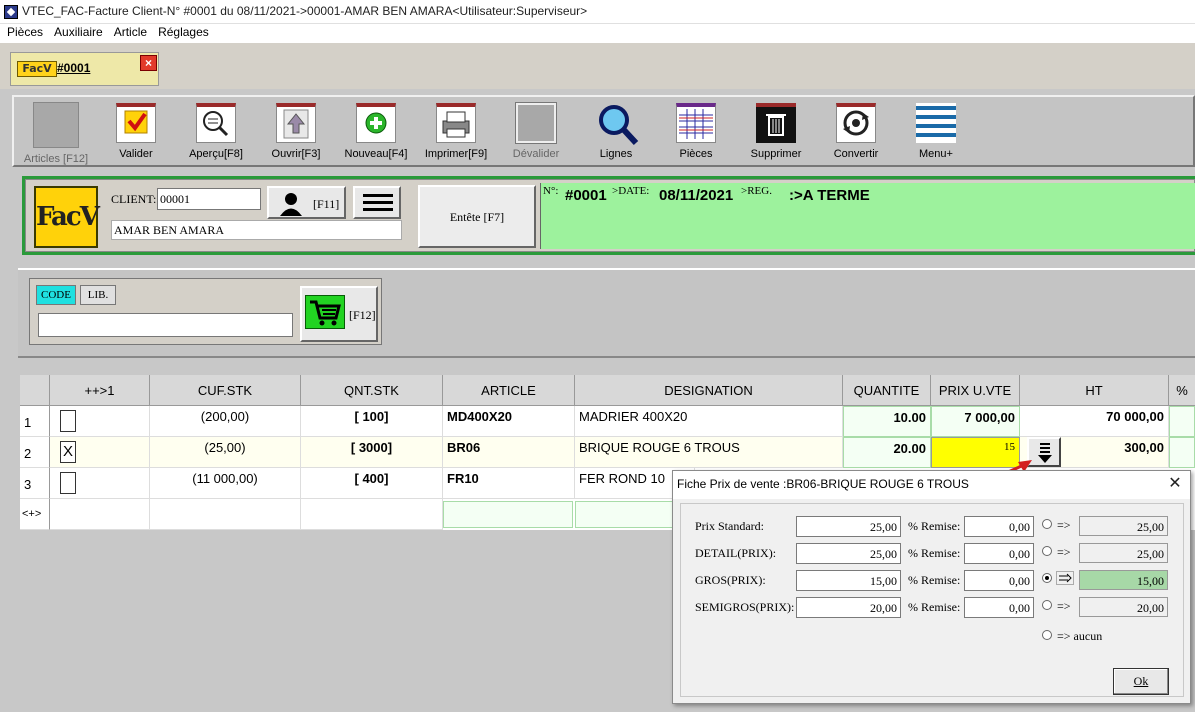  I want to click on row-number: 1, so click(35, 421).